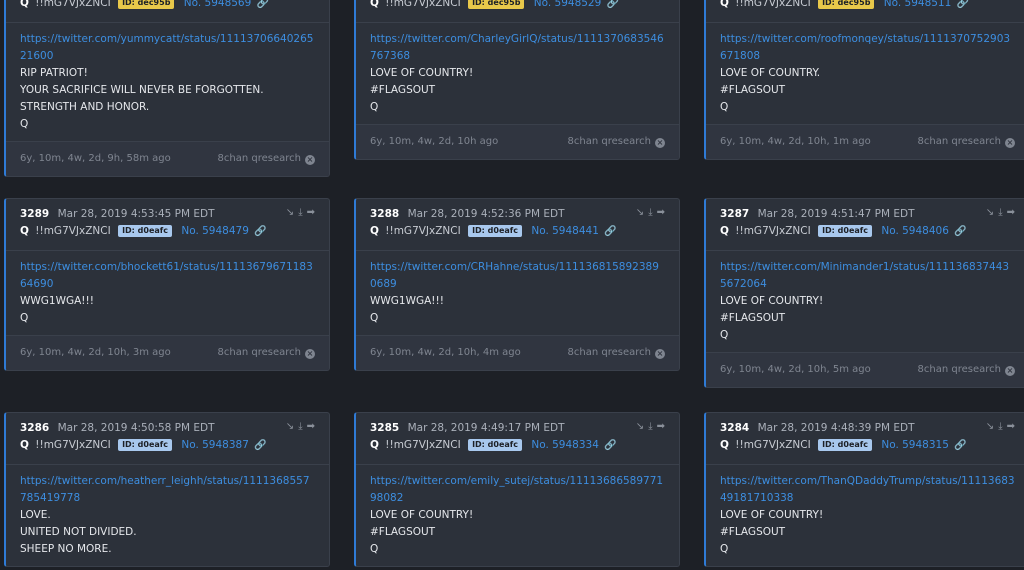 Image resolution: width=1024 pixels, height=570 pixels. I want to click on post-date: Mar 28, 2019 4:48:39 PM EDT, so click(836, 428).